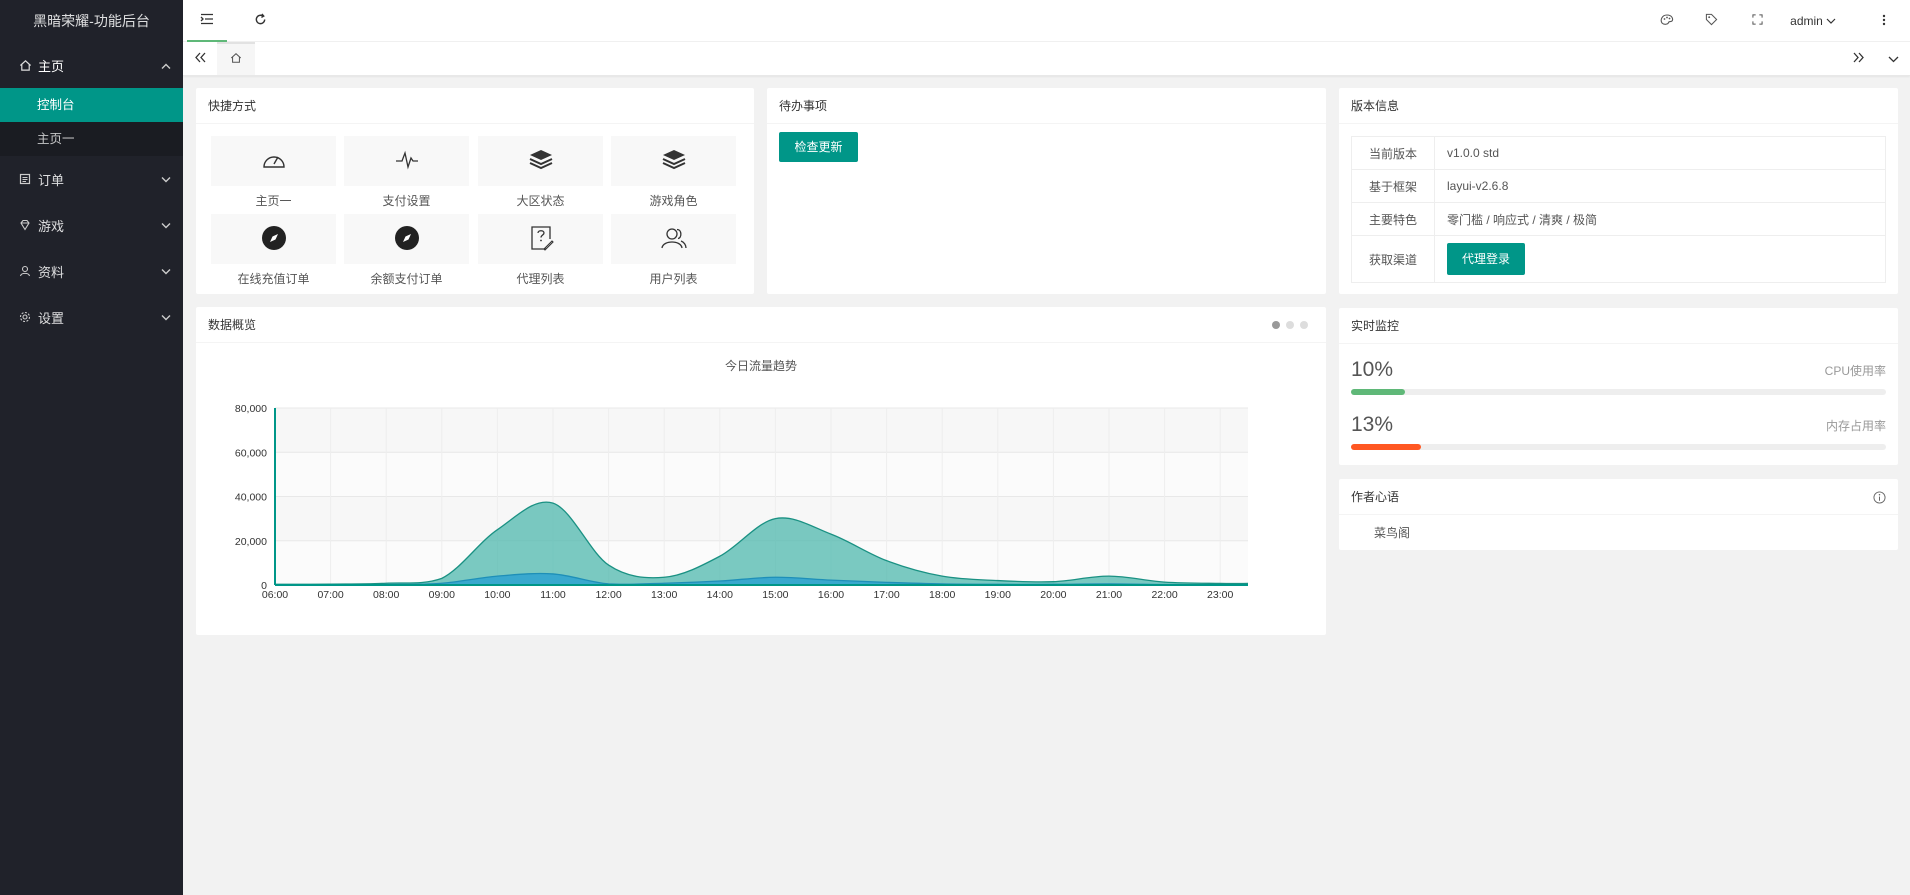 Image resolution: width=1910 pixels, height=895 pixels. I want to click on quick-item-label: 用户列表, so click(673, 279).